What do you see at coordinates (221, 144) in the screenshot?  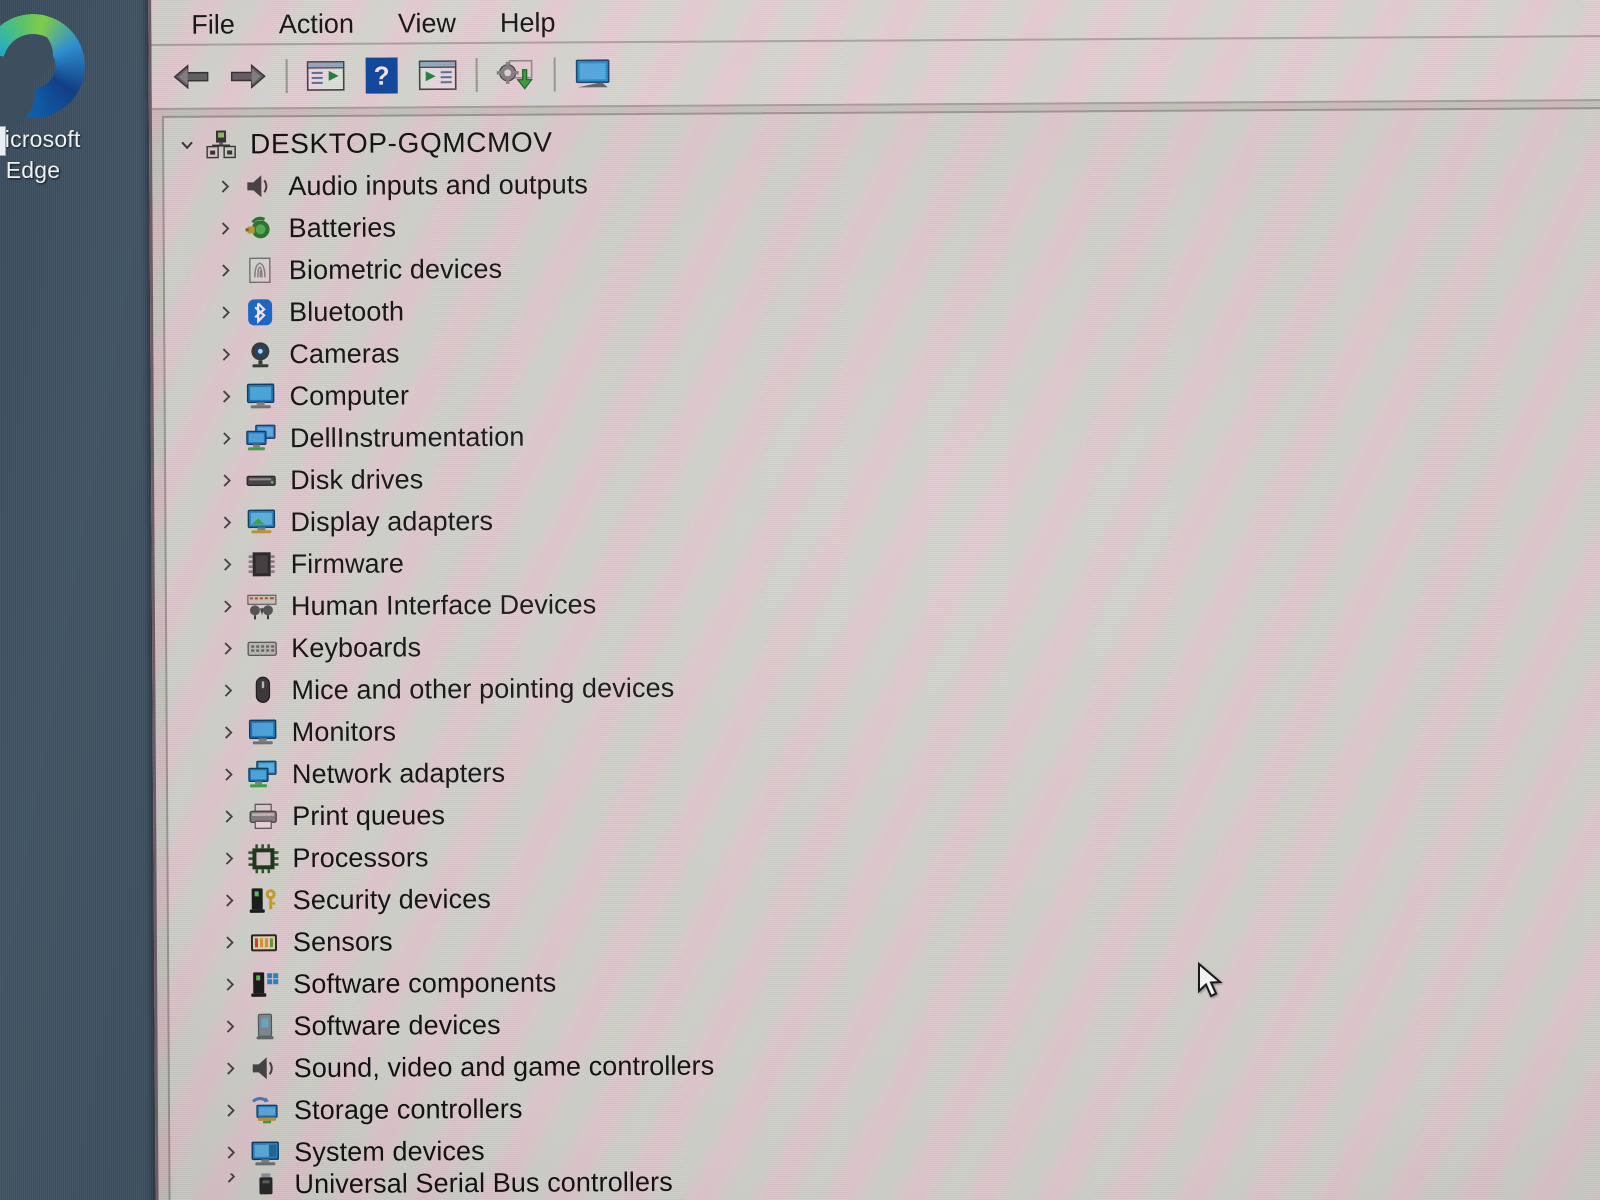 I see `computer-tree-root-icon` at bounding box center [221, 144].